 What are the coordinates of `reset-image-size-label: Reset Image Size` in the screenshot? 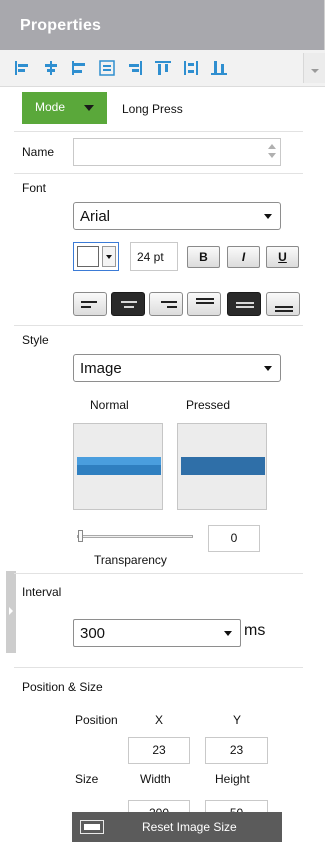 It's located at (189, 827).